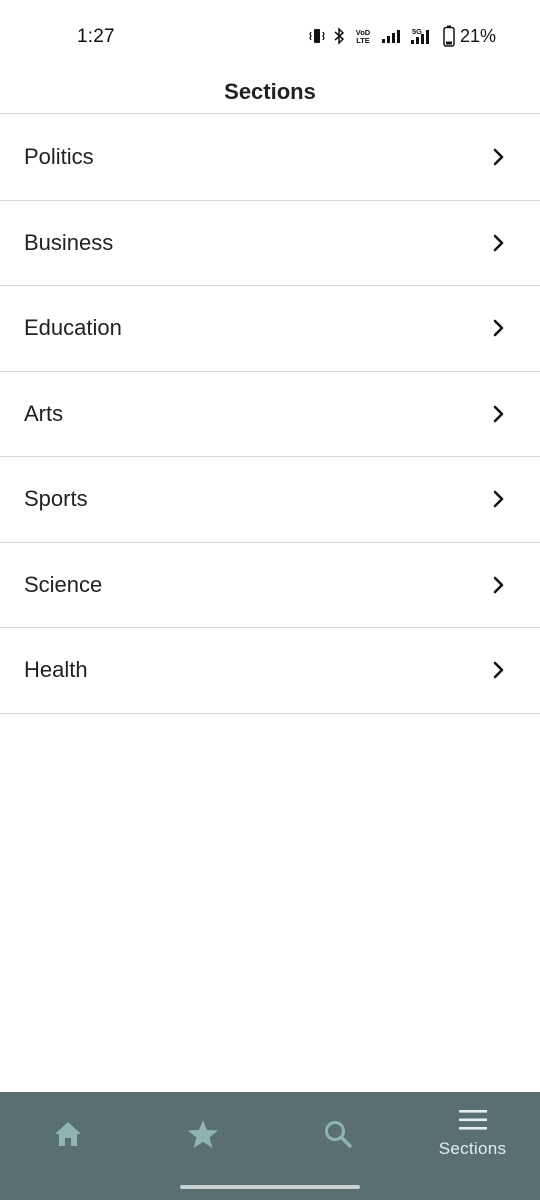 The height and width of the screenshot is (1200, 540). I want to click on section-label: Sports, so click(56, 499).